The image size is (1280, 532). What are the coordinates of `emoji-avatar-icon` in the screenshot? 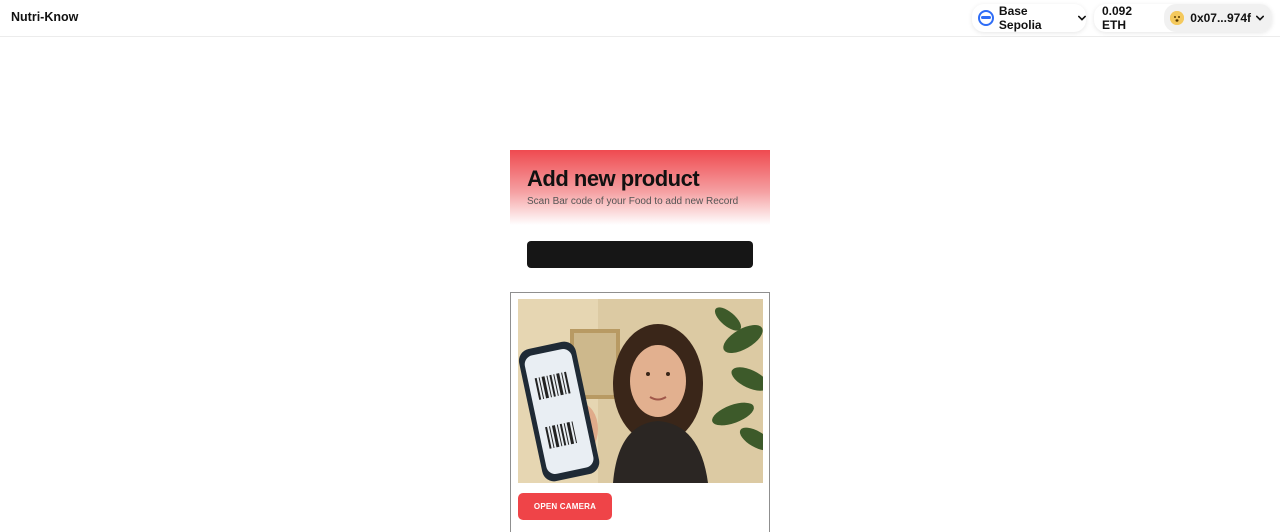 It's located at (1177, 18).